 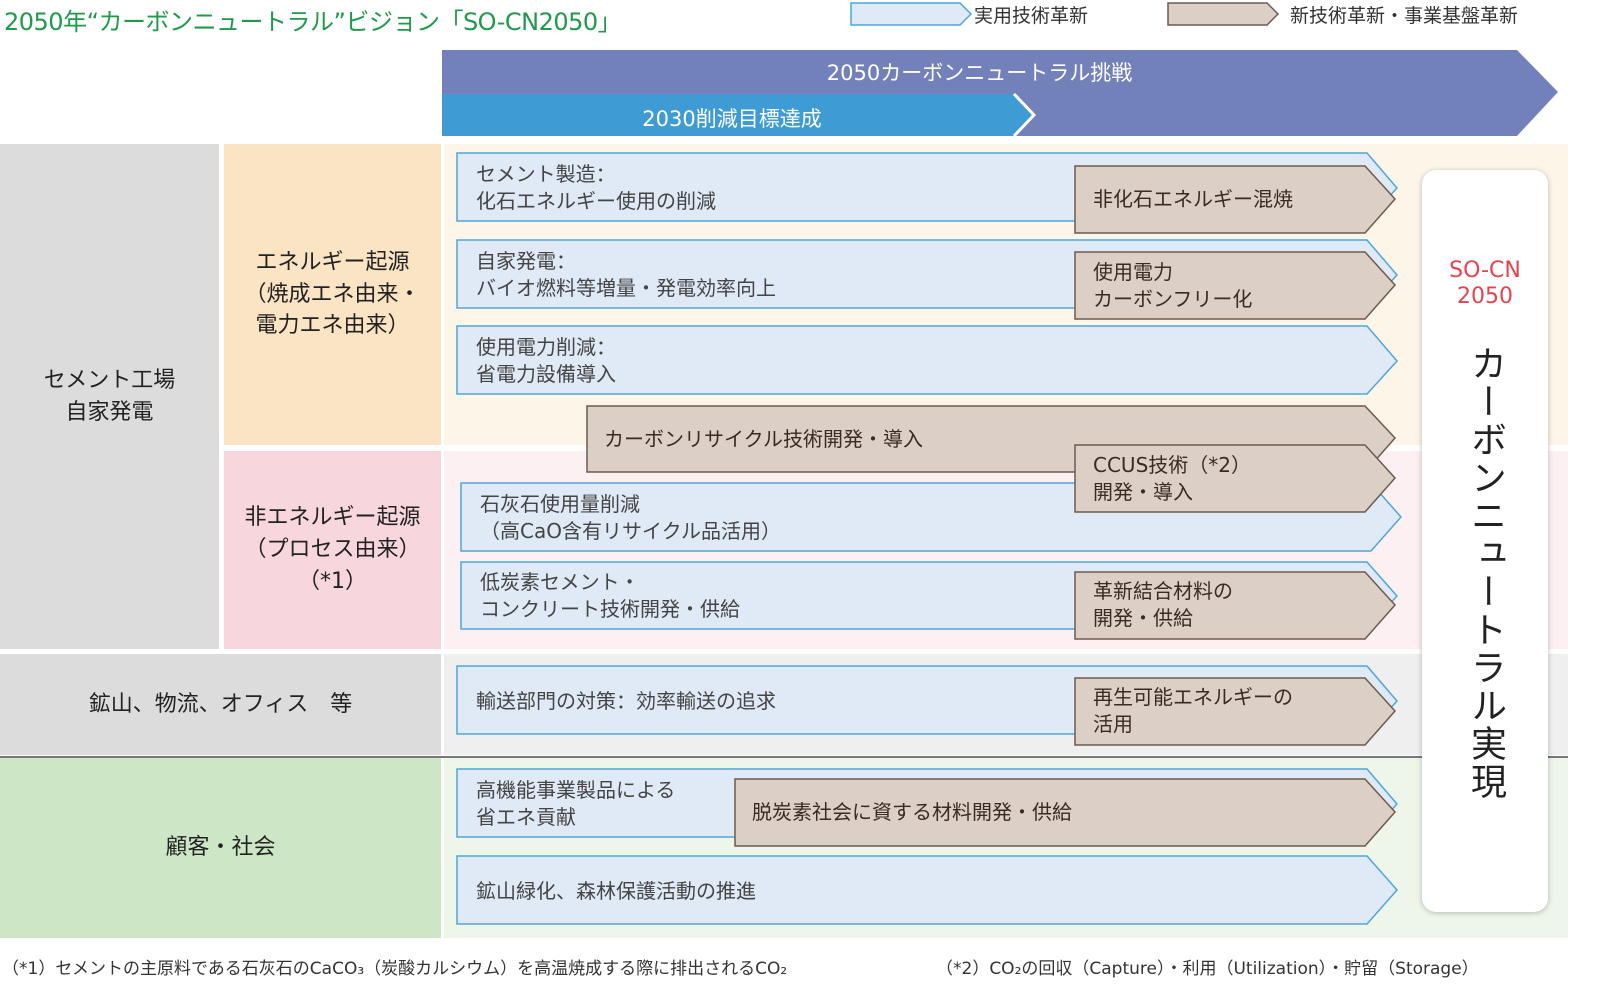 I want to click on brown-ccus-label: CCUS技術（*2） 開発・導入, so click(x=1172, y=478).